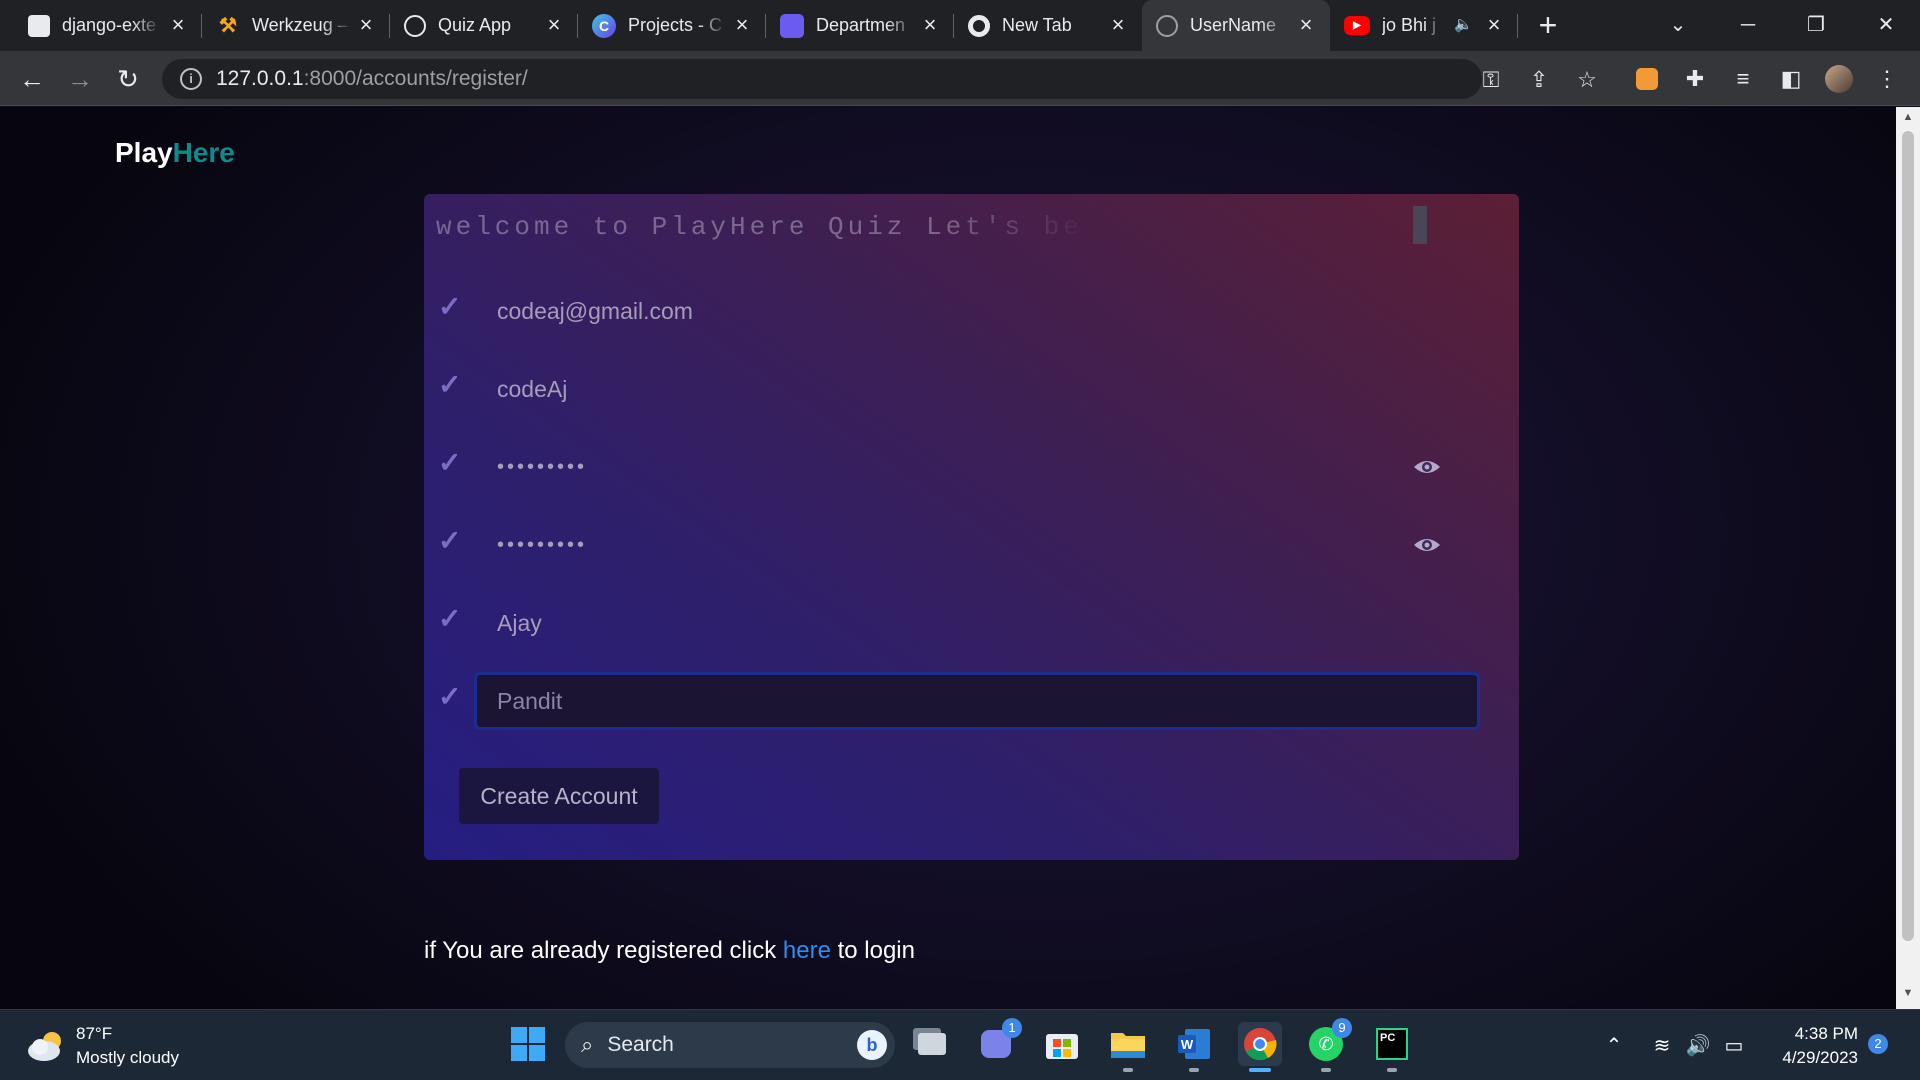  Describe the element at coordinates (32, 79) in the screenshot. I see `back-arrow-icon: ←` at that location.